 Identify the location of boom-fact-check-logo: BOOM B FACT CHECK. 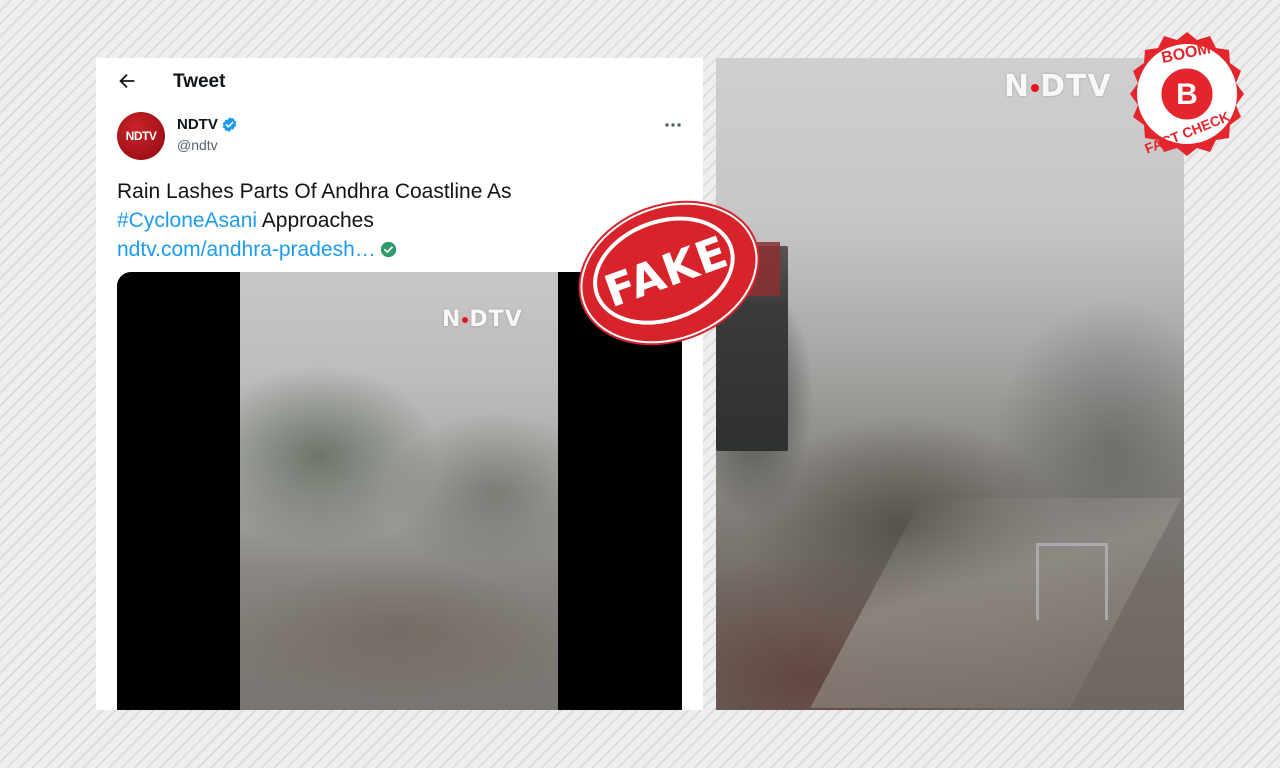
(1187, 94).